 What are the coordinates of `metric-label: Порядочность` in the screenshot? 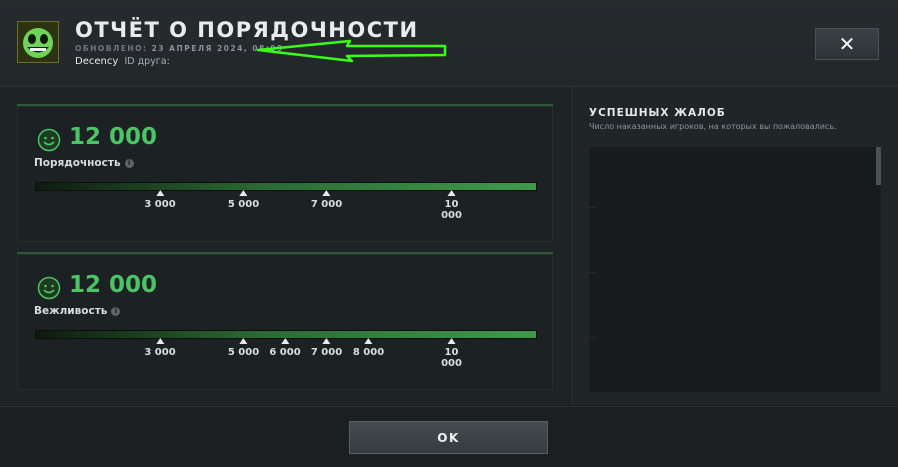 It's located at (77, 163).